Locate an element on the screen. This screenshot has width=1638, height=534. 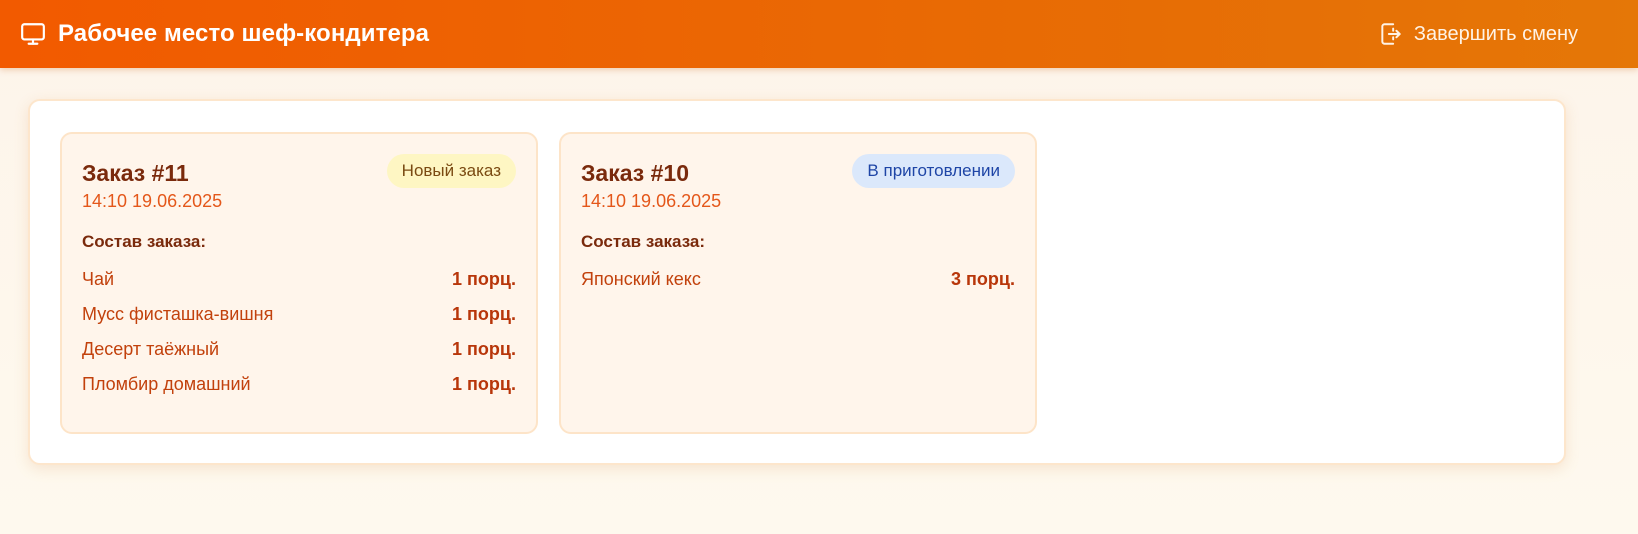
order-items: Японский кекс 3 порц. is located at coordinates (798, 279).